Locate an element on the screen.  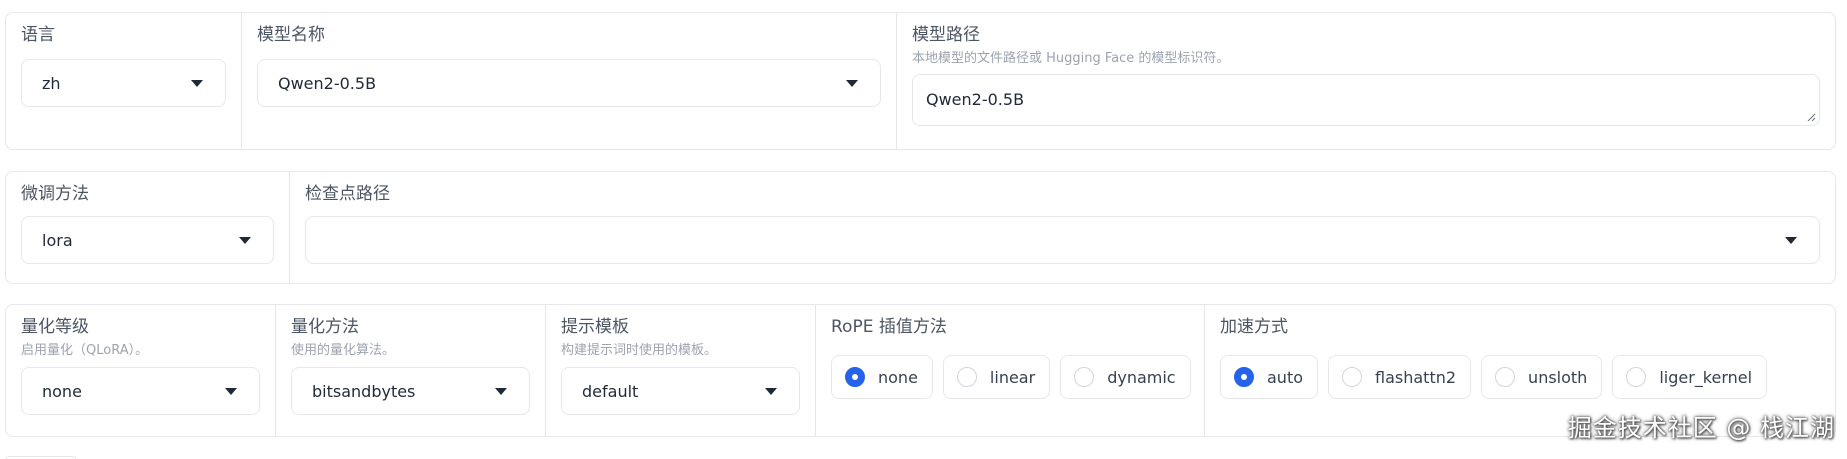
template-value: default is located at coordinates (610, 391).